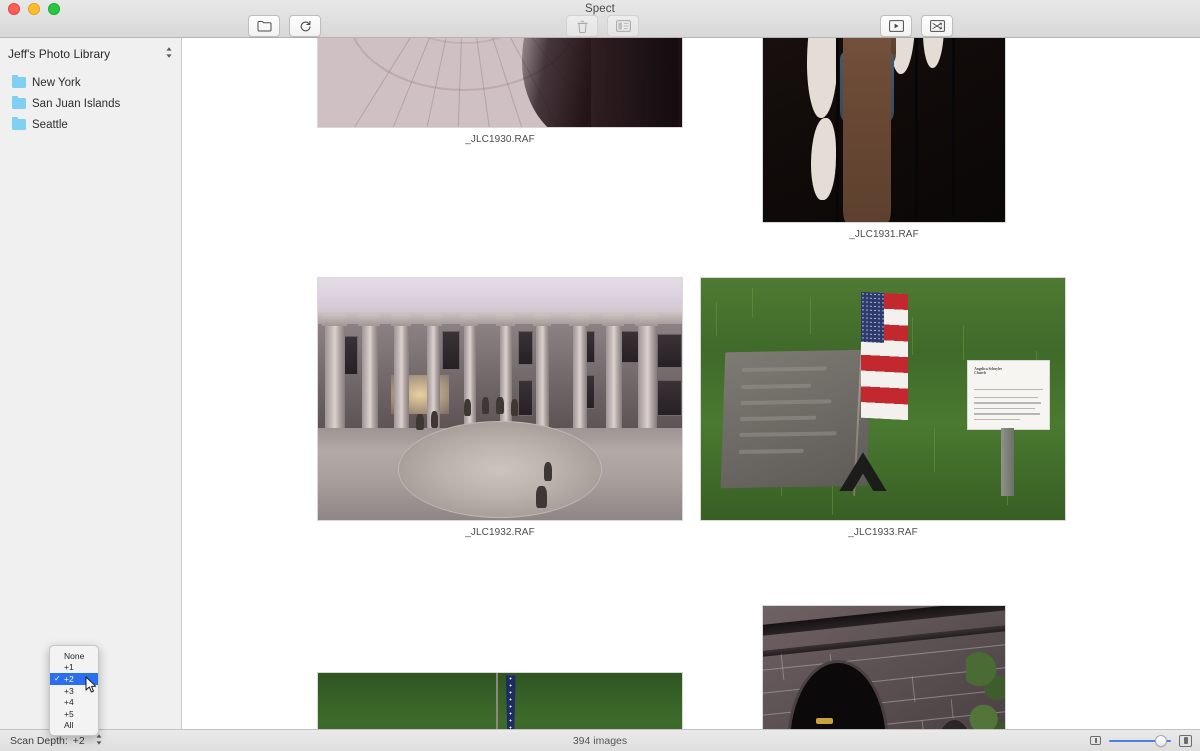 The width and height of the screenshot is (1200, 751). What do you see at coordinates (76, 103) in the screenshot?
I see `sidebar-item-label: San Juan Islands` at bounding box center [76, 103].